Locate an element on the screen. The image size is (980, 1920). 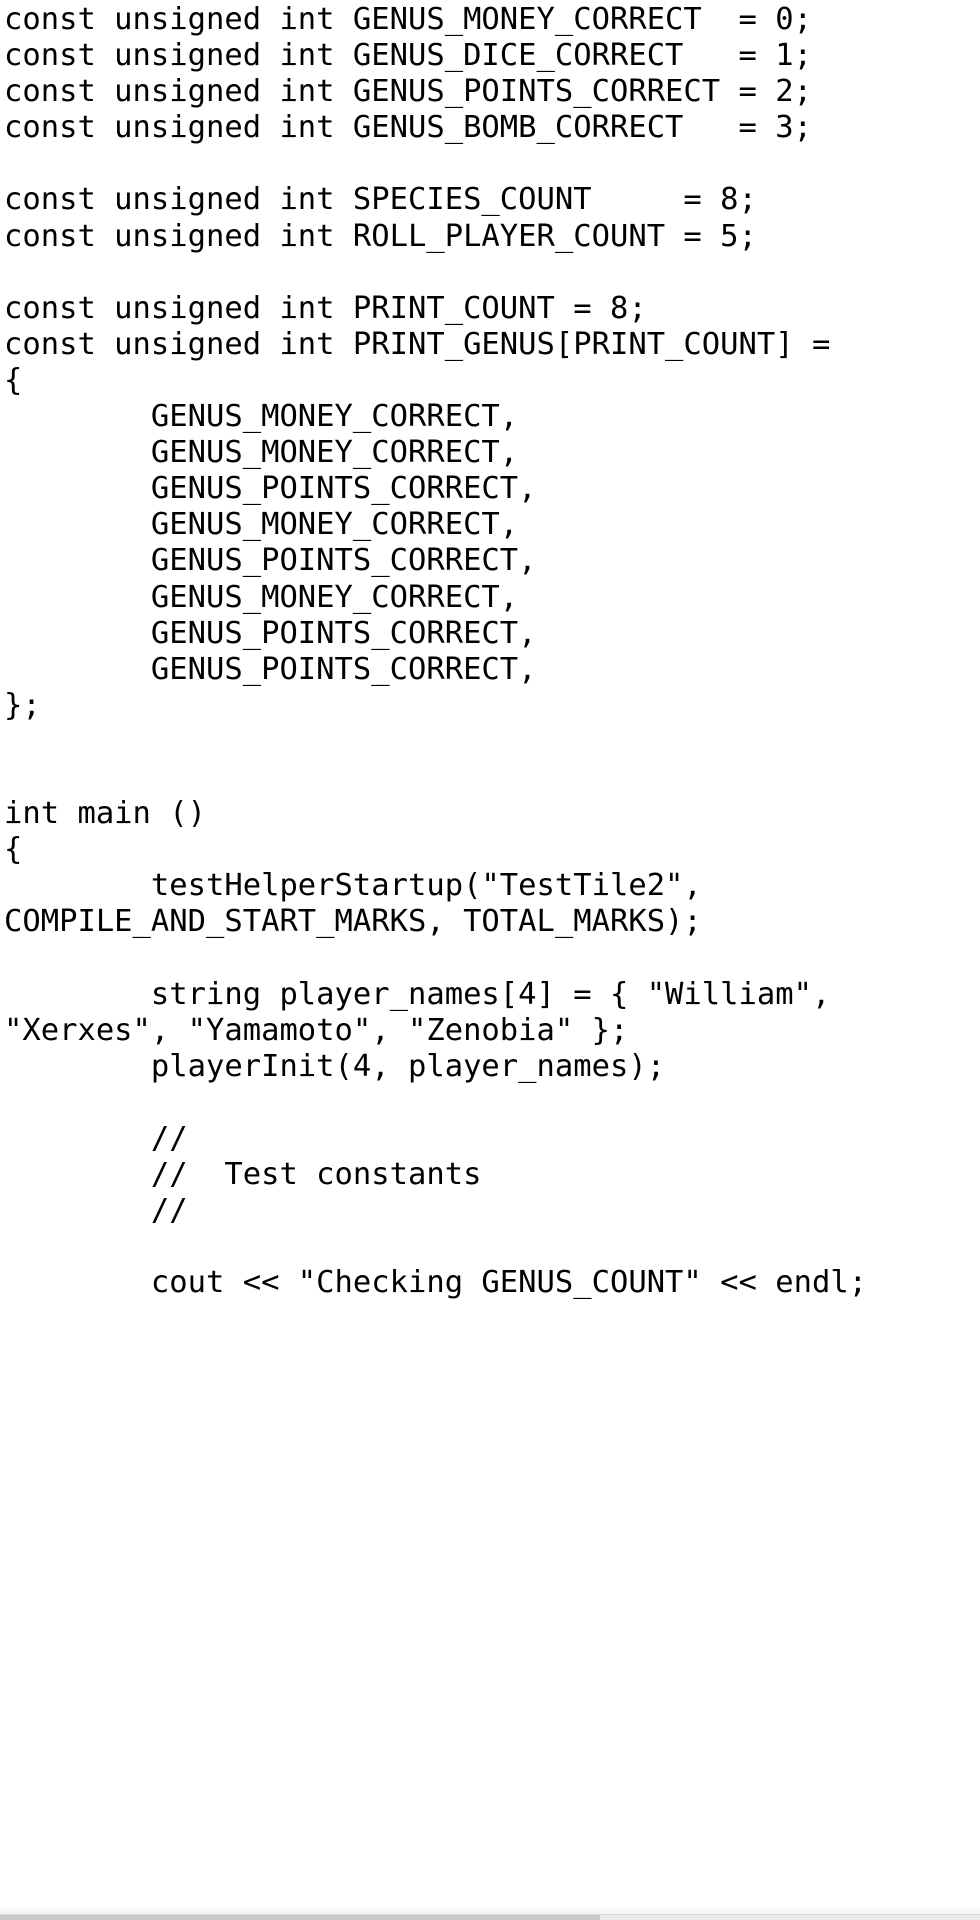
horizontal-scrollbar-thumb is located at coordinates (300, 1917).